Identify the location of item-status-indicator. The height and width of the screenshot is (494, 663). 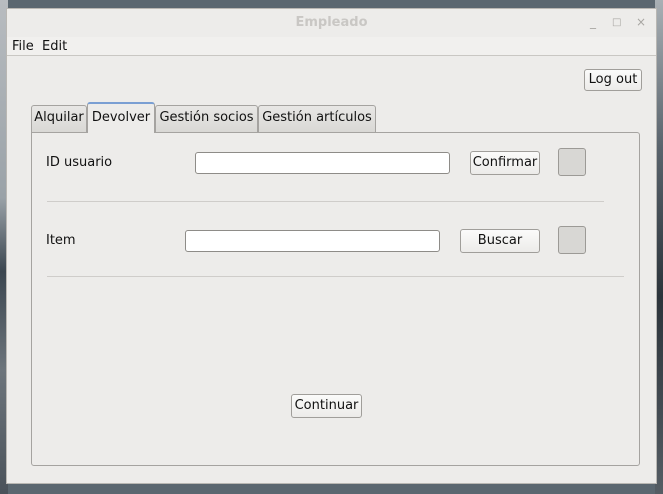
(572, 240).